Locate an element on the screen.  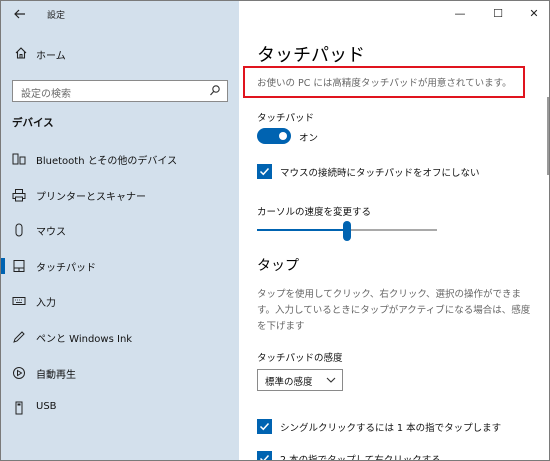
sidebar-item-printers: プリンターとスキャナー is located at coordinates (120, 195).